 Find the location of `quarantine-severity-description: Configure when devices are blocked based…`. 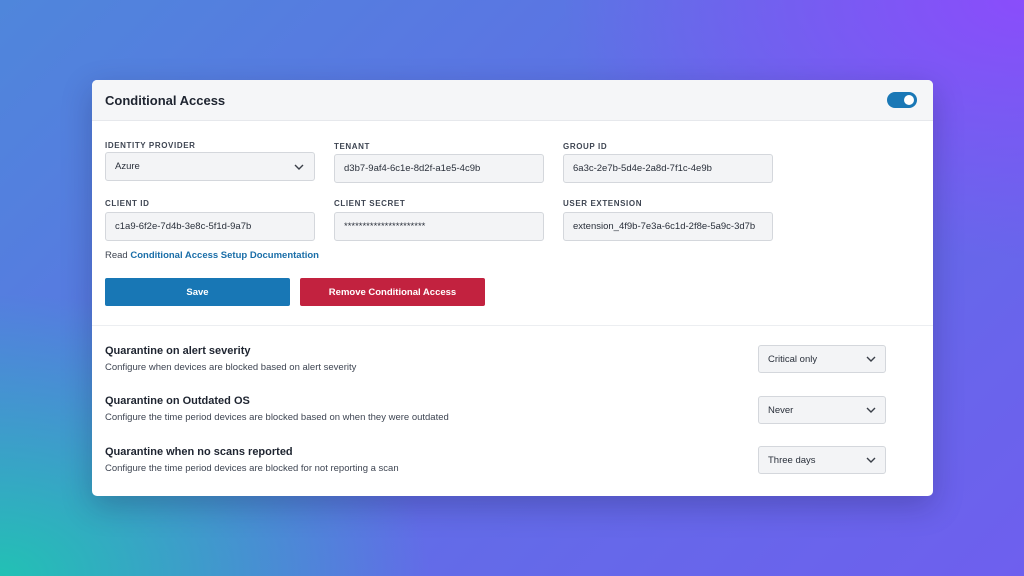

quarantine-severity-description: Configure when devices are blocked based… is located at coordinates (231, 367).